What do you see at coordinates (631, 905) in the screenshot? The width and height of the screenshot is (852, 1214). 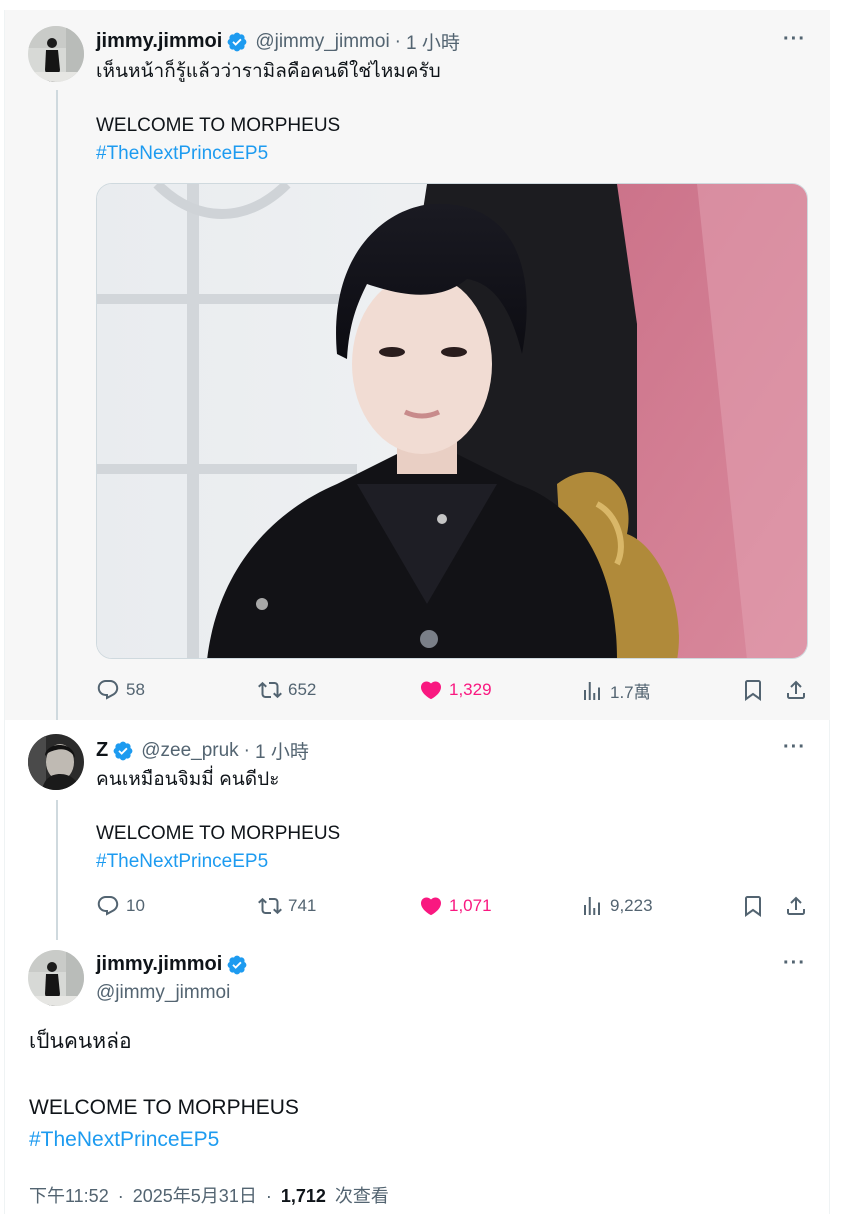 I see `view-count: 9,223` at bounding box center [631, 905].